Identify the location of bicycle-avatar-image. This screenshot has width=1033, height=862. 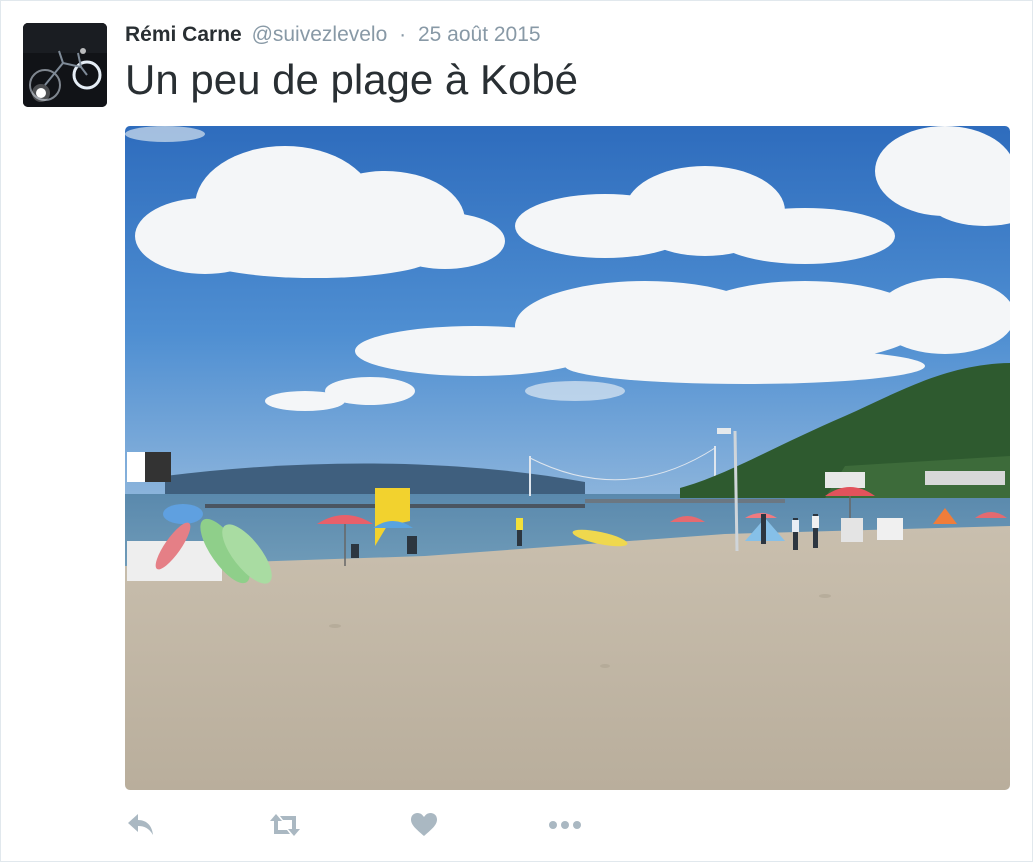
(65, 65).